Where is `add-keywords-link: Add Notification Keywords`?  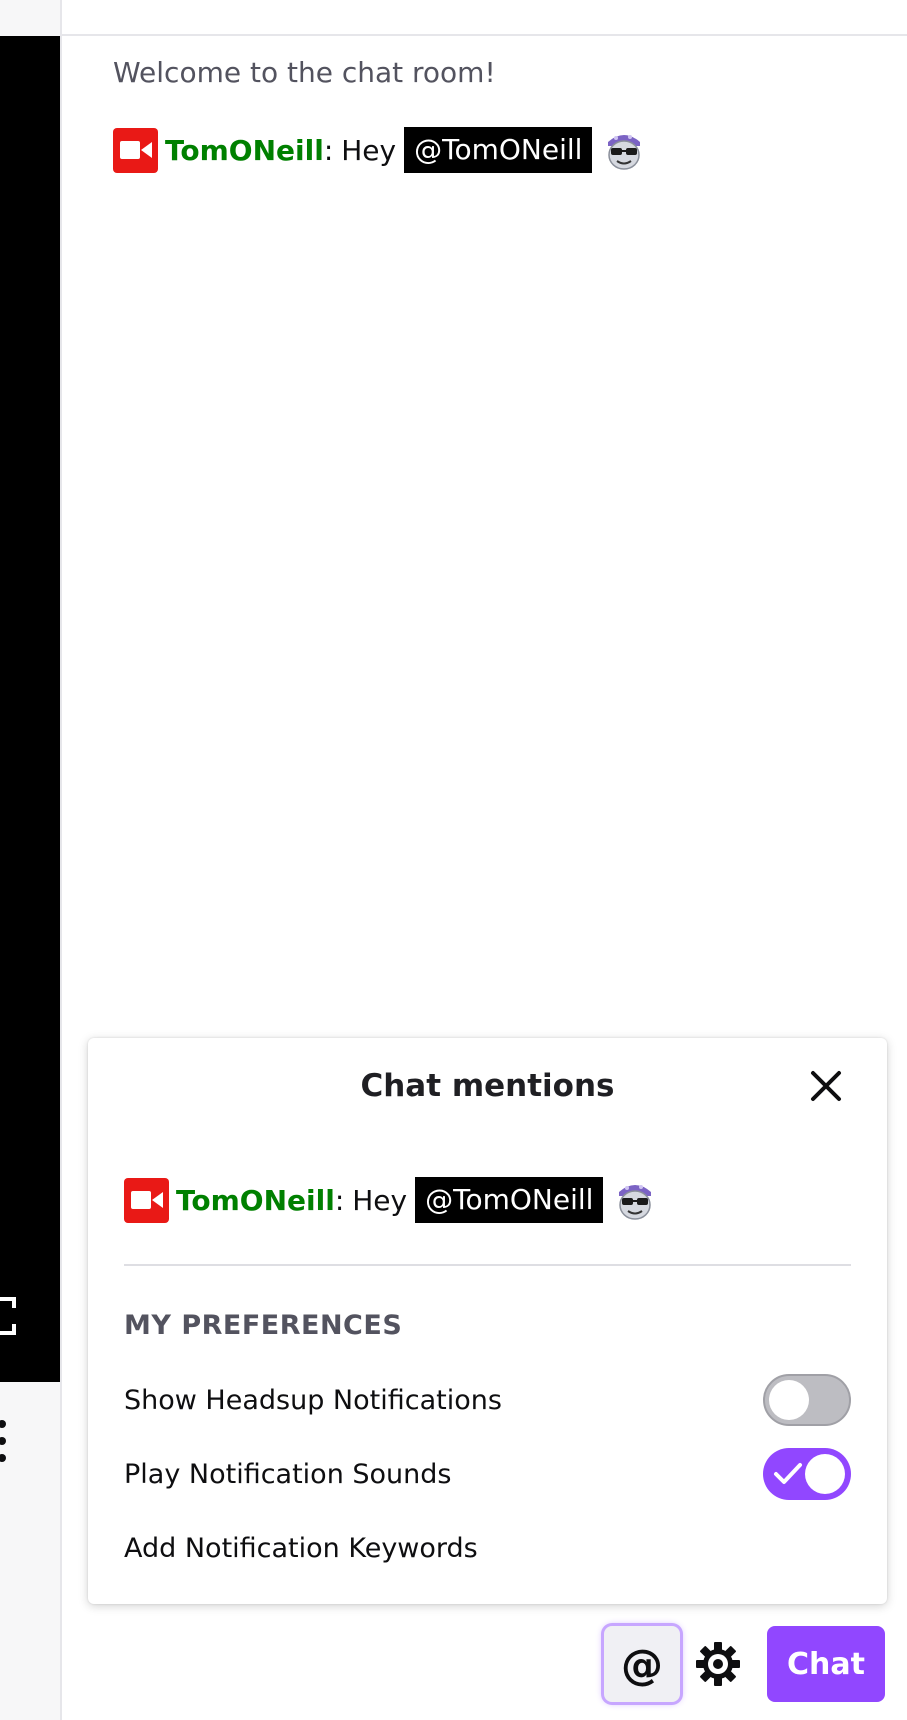 add-keywords-link: Add Notification Keywords is located at coordinates (301, 1548).